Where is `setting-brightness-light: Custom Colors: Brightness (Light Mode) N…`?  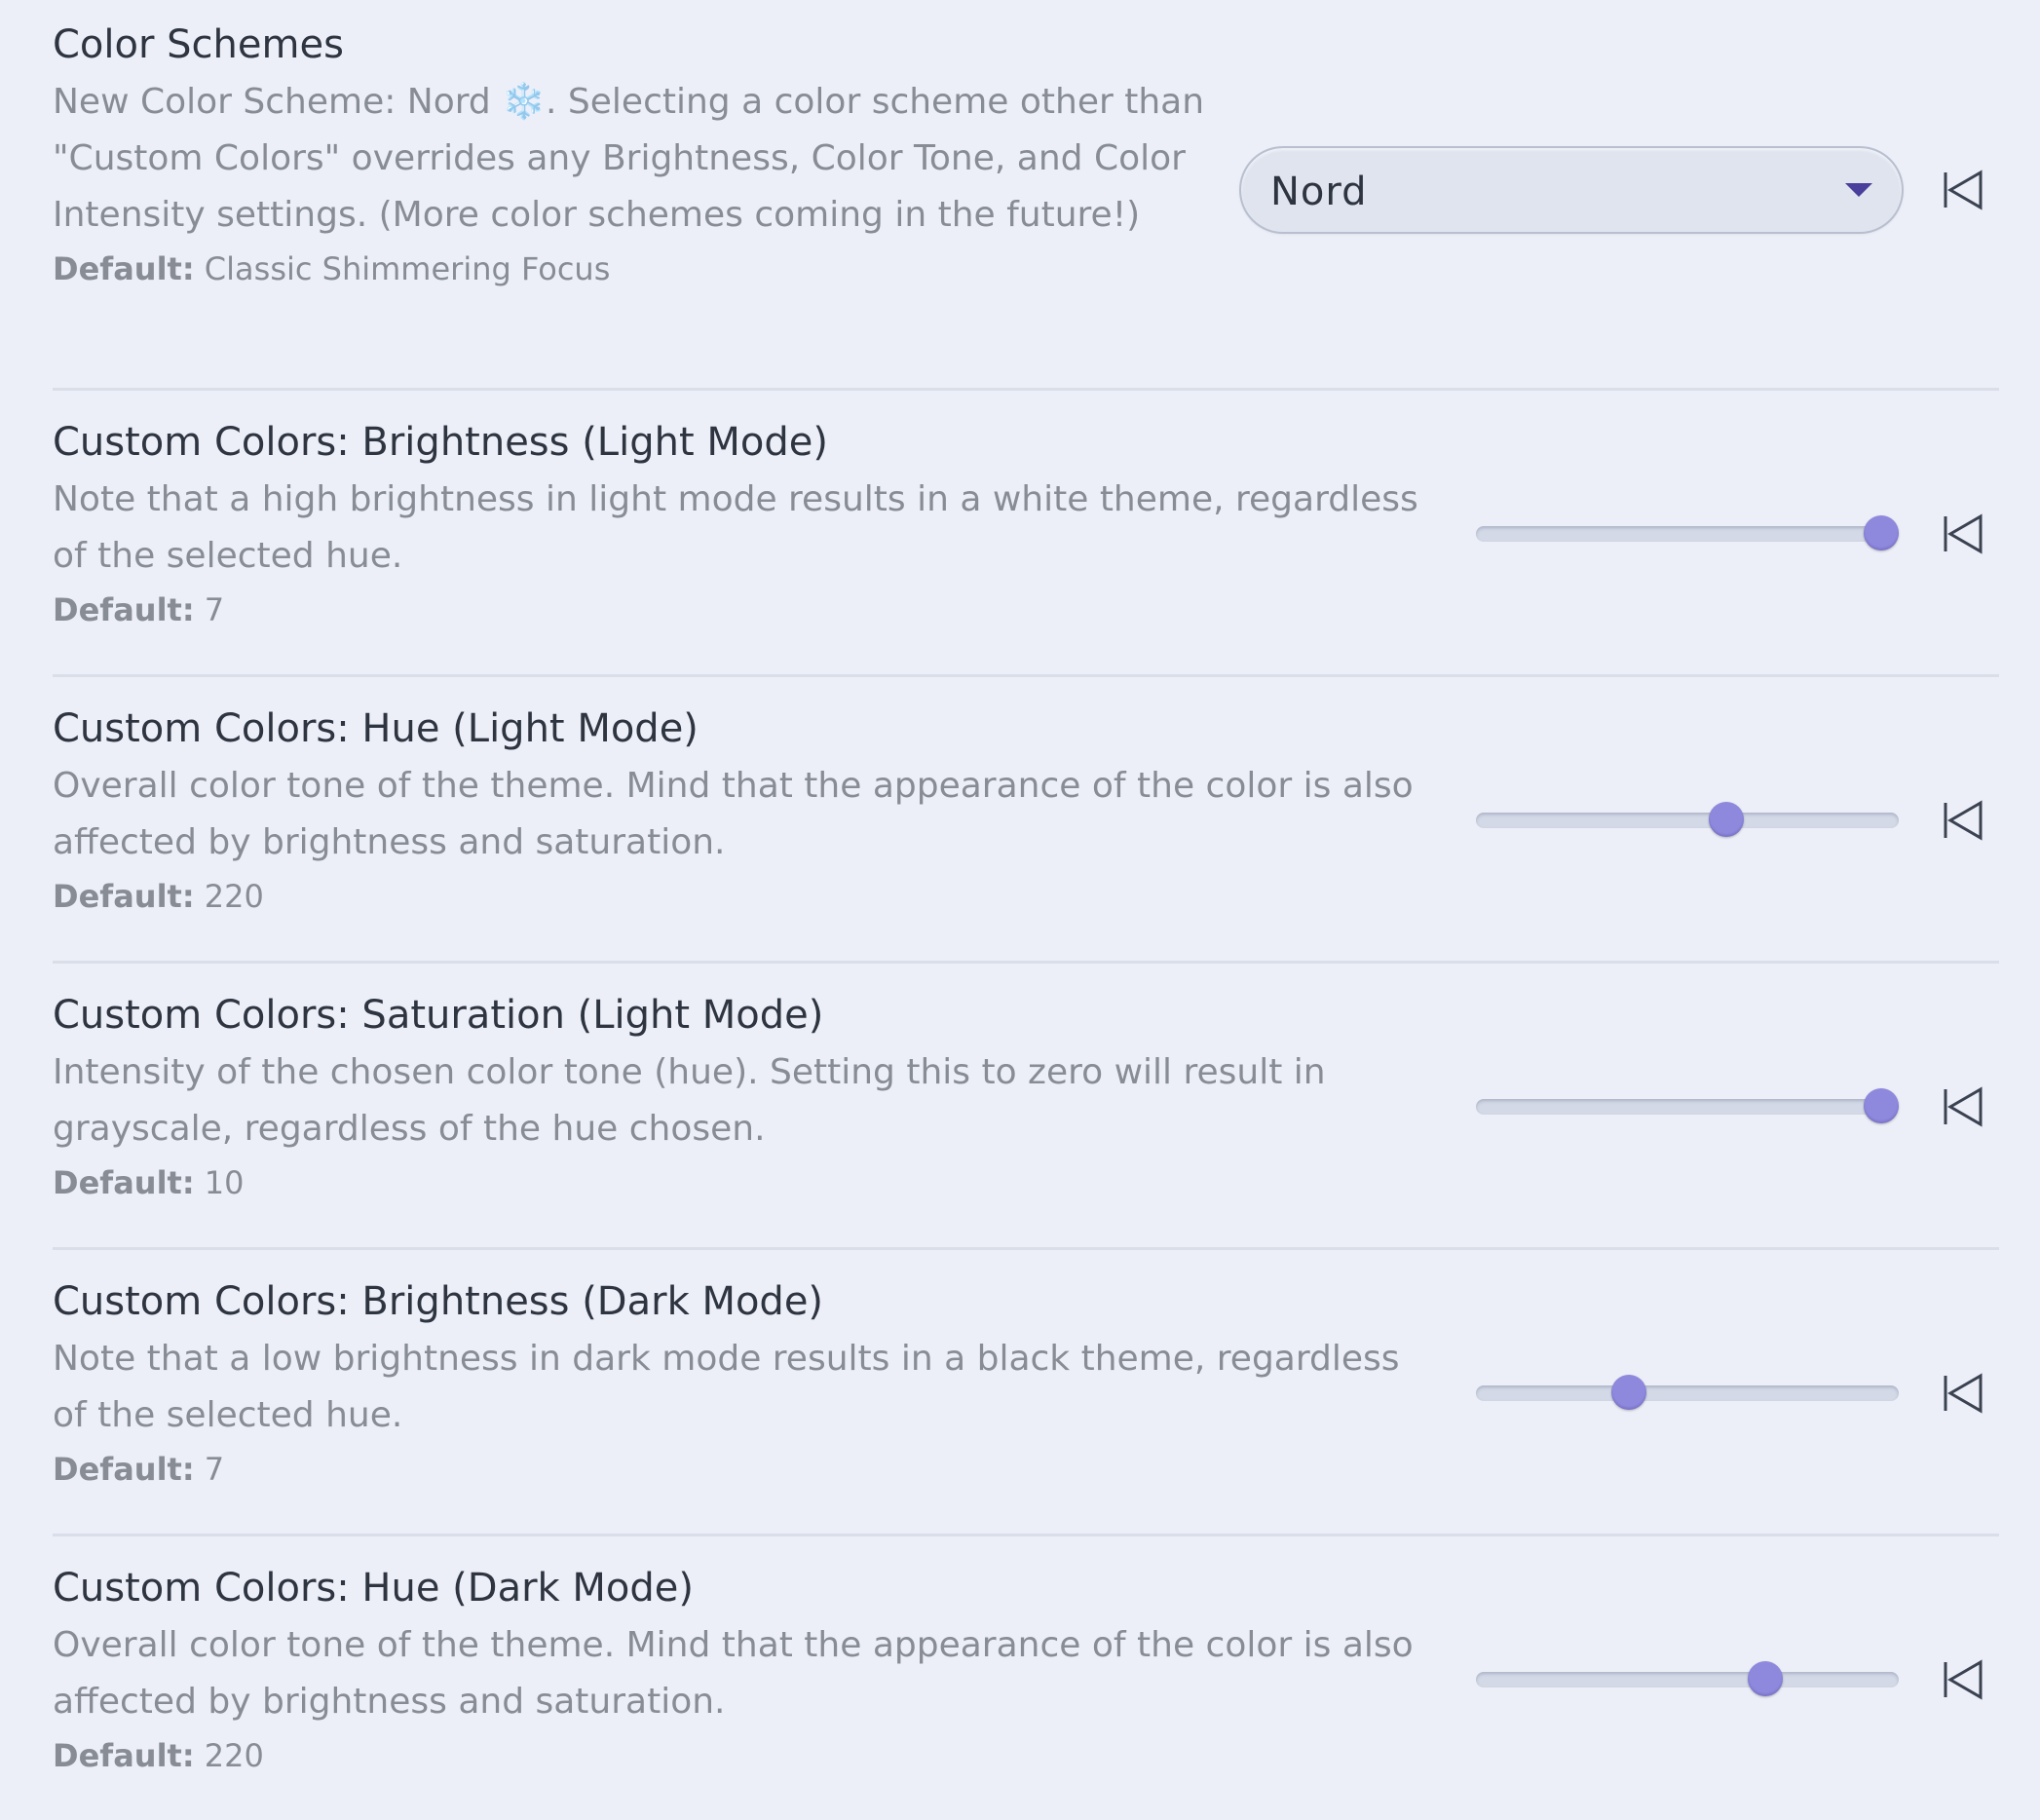
setting-brightness-light: Custom Colors: Brightness (Light Mode) N… is located at coordinates (1026, 534).